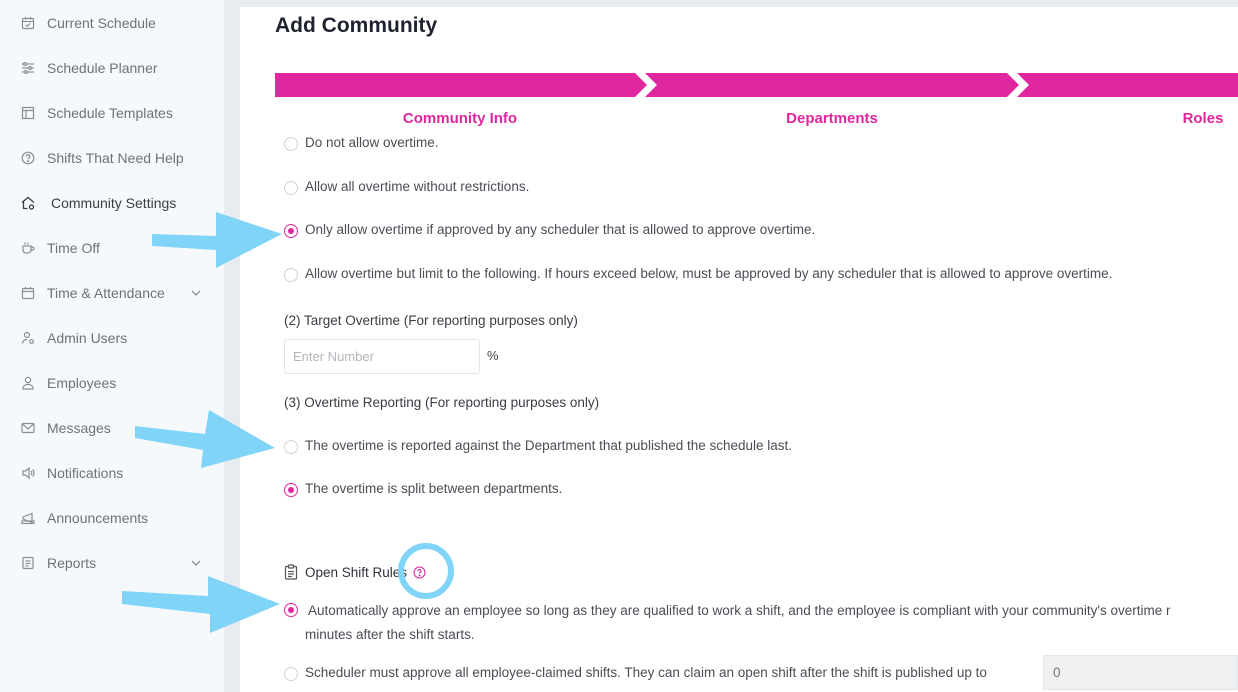 The height and width of the screenshot is (692, 1238). What do you see at coordinates (356, 572) in the screenshot?
I see `open-shift-title: Open Shift Rules` at bounding box center [356, 572].